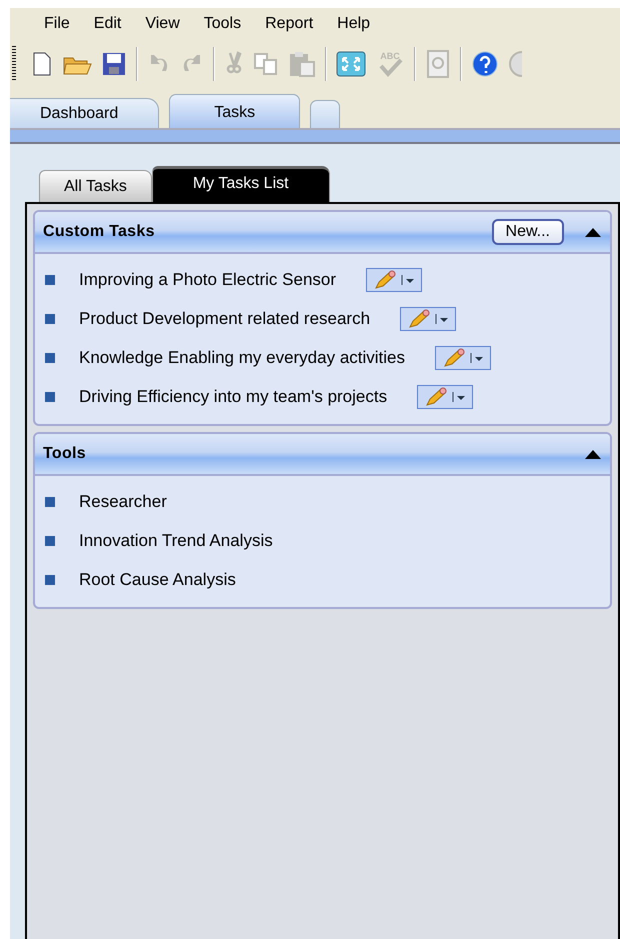 The image size is (620, 939). Describe the element at coordinates (485, 64) in the screenshot. I see `help-icon` at that location.